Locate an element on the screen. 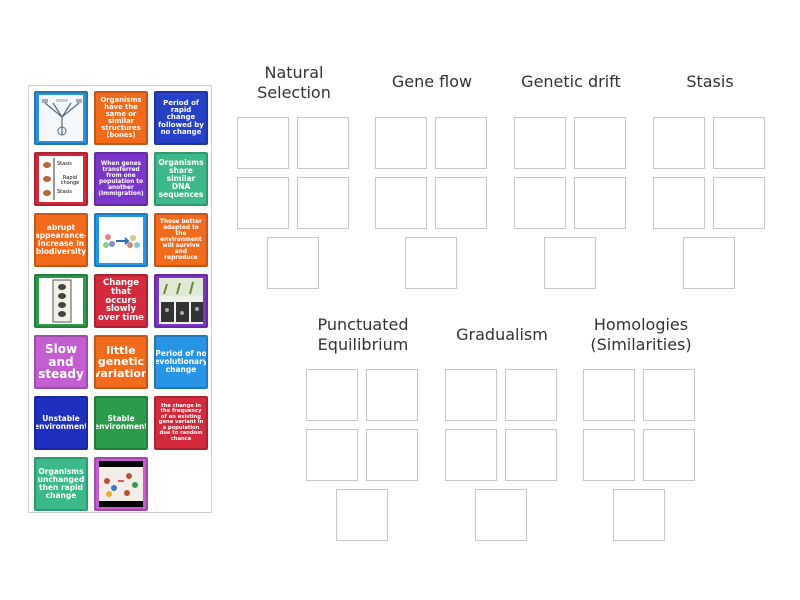  group-title-stasis: Stasis is located at coordinates (710, 81).